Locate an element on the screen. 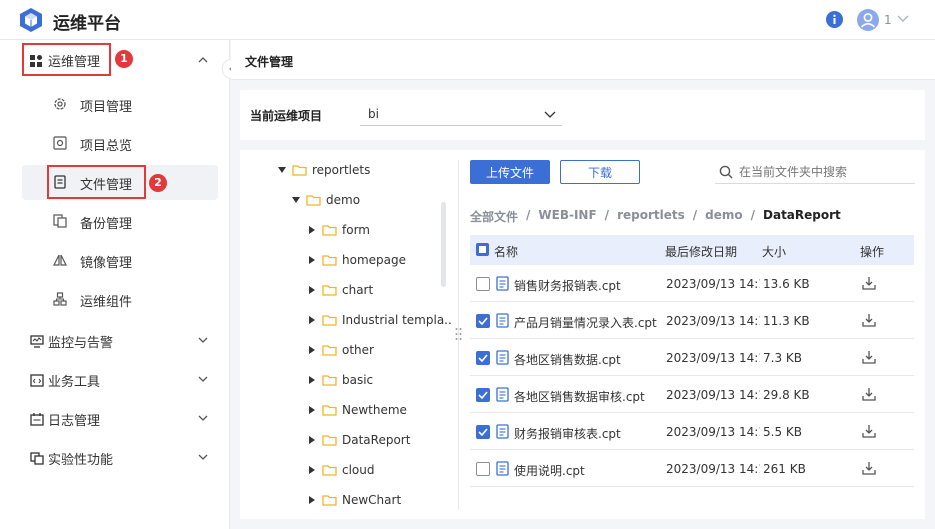  breadcrumb-item: 全部文件 is located at coordinates (494, 216).